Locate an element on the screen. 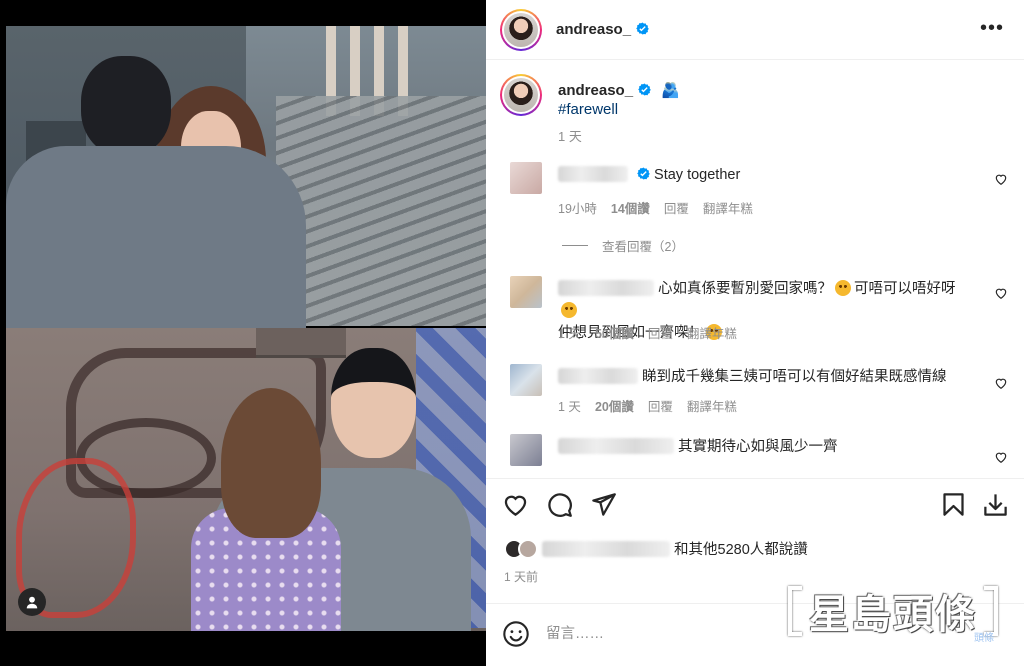 The image size is (1024, 666). username: andreaso_ is located at coordinates (602, 29).